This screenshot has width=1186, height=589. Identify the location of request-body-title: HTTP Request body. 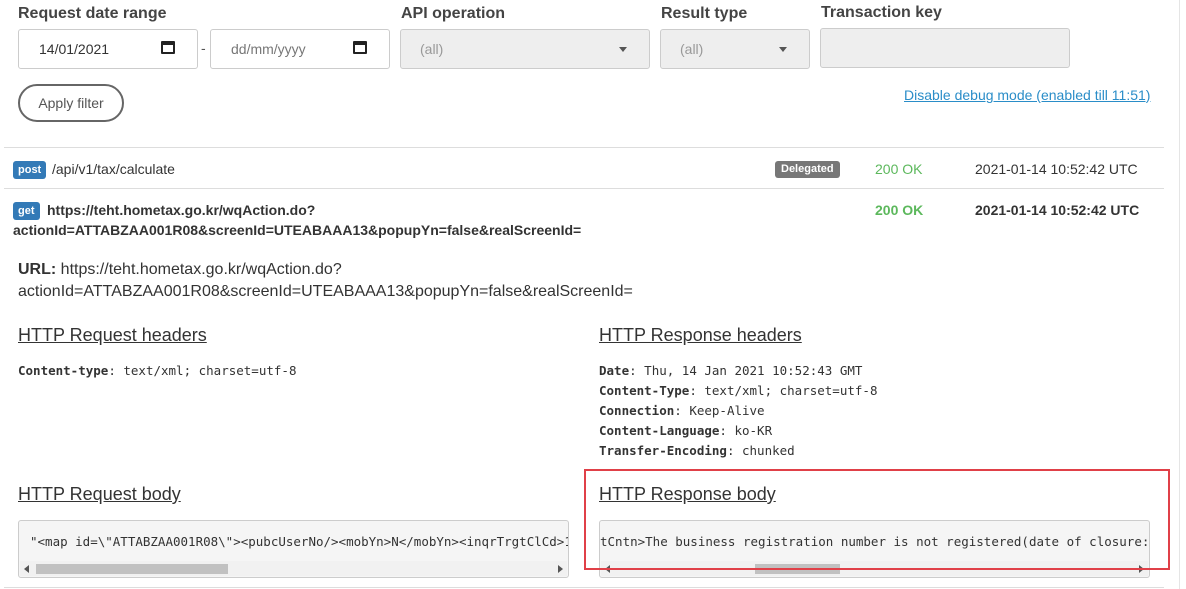
(99, 494).